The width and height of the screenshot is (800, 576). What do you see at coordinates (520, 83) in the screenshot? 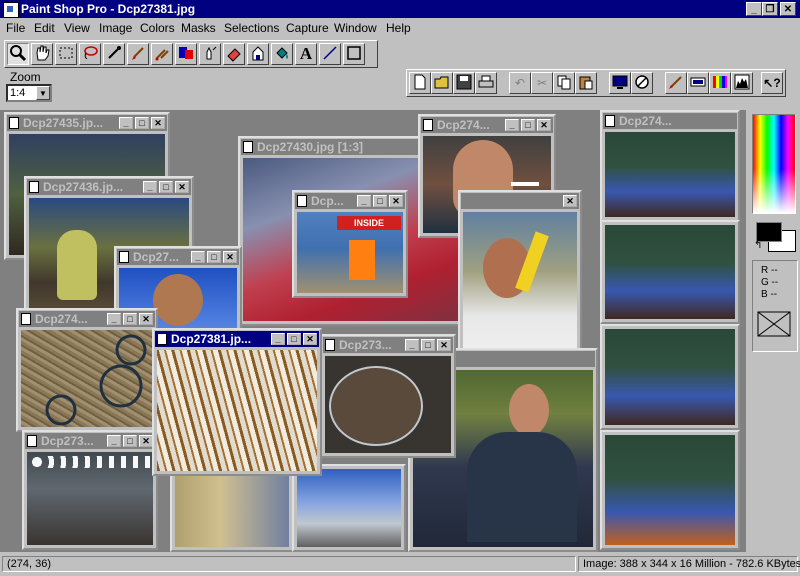
I see `undo-icon: ↶` at bounding box center [520, 83].